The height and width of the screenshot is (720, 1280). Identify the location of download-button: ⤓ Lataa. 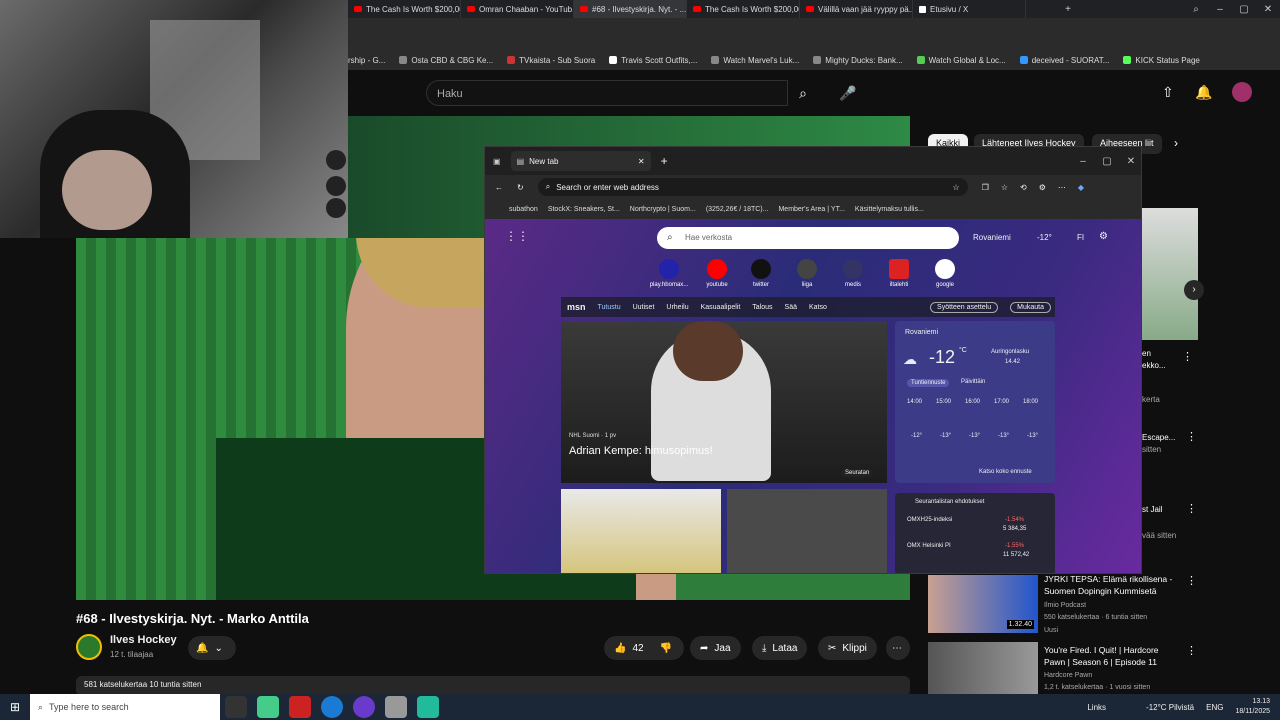
(780, 648).